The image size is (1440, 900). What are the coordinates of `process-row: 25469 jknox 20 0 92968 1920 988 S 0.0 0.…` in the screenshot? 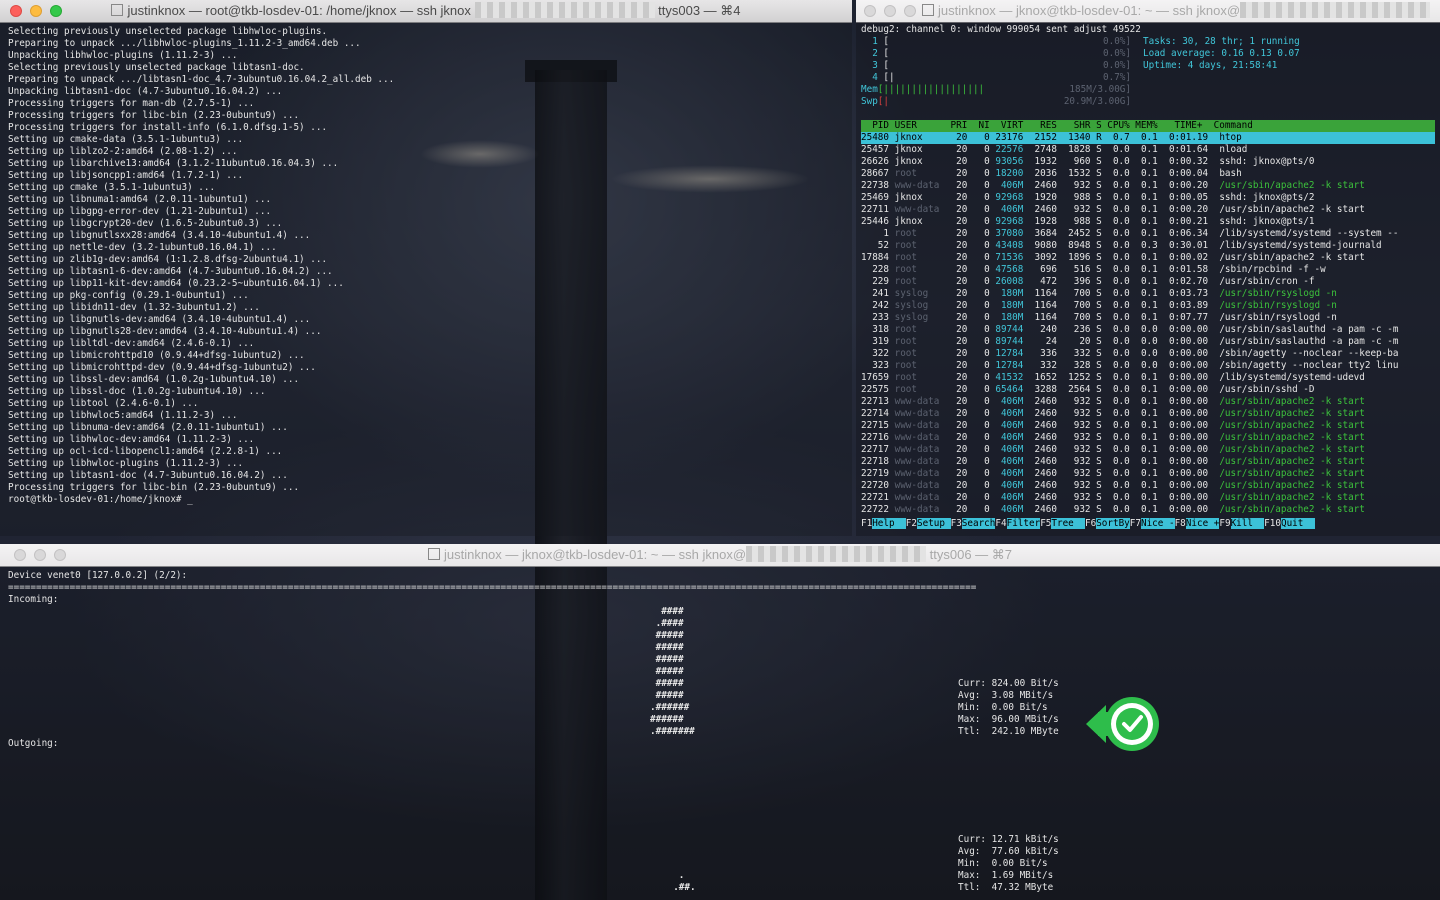 It's located at (1148, 198).